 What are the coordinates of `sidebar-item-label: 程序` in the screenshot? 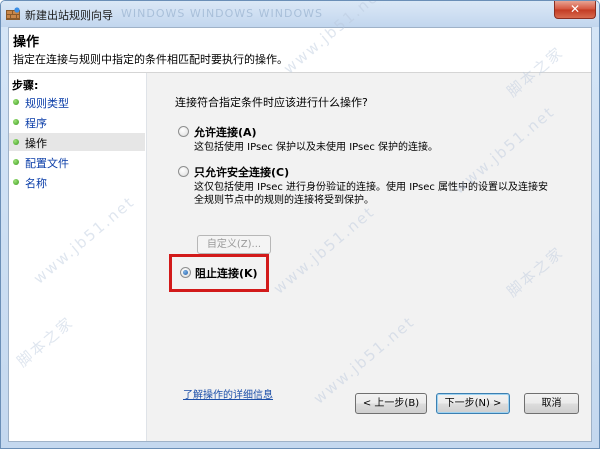 It's located at (36, 123).